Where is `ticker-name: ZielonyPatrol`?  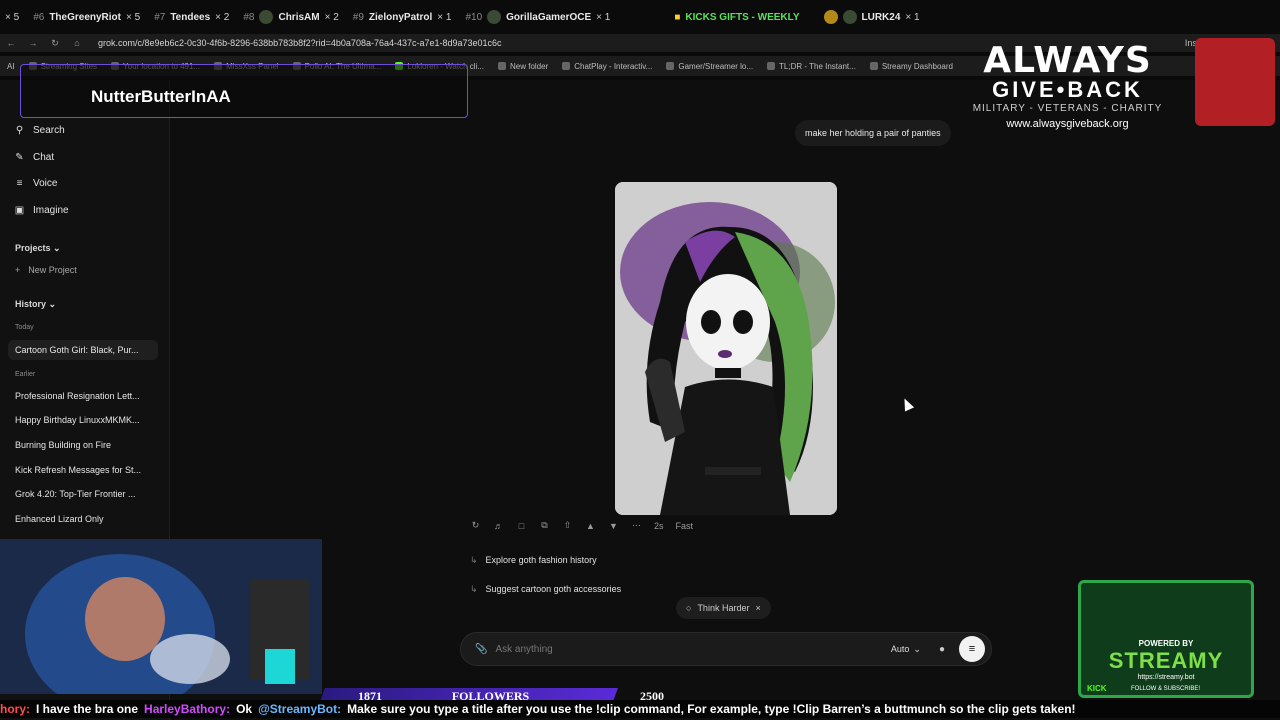 ticker-name: ZielonyPatrol is located at coordinates (400, 17).